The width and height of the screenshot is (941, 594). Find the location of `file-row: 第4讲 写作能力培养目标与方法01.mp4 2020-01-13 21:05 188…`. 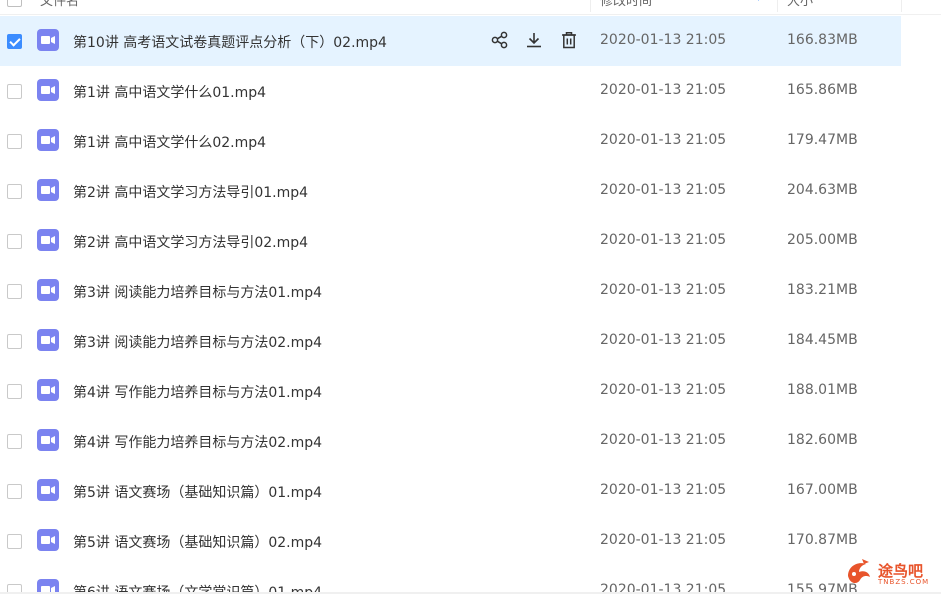

file-row: 第4讲 写作能力培养目标与方法01.mp4 2020-01-13 21:05 188… is located at coordinates (450, 391).